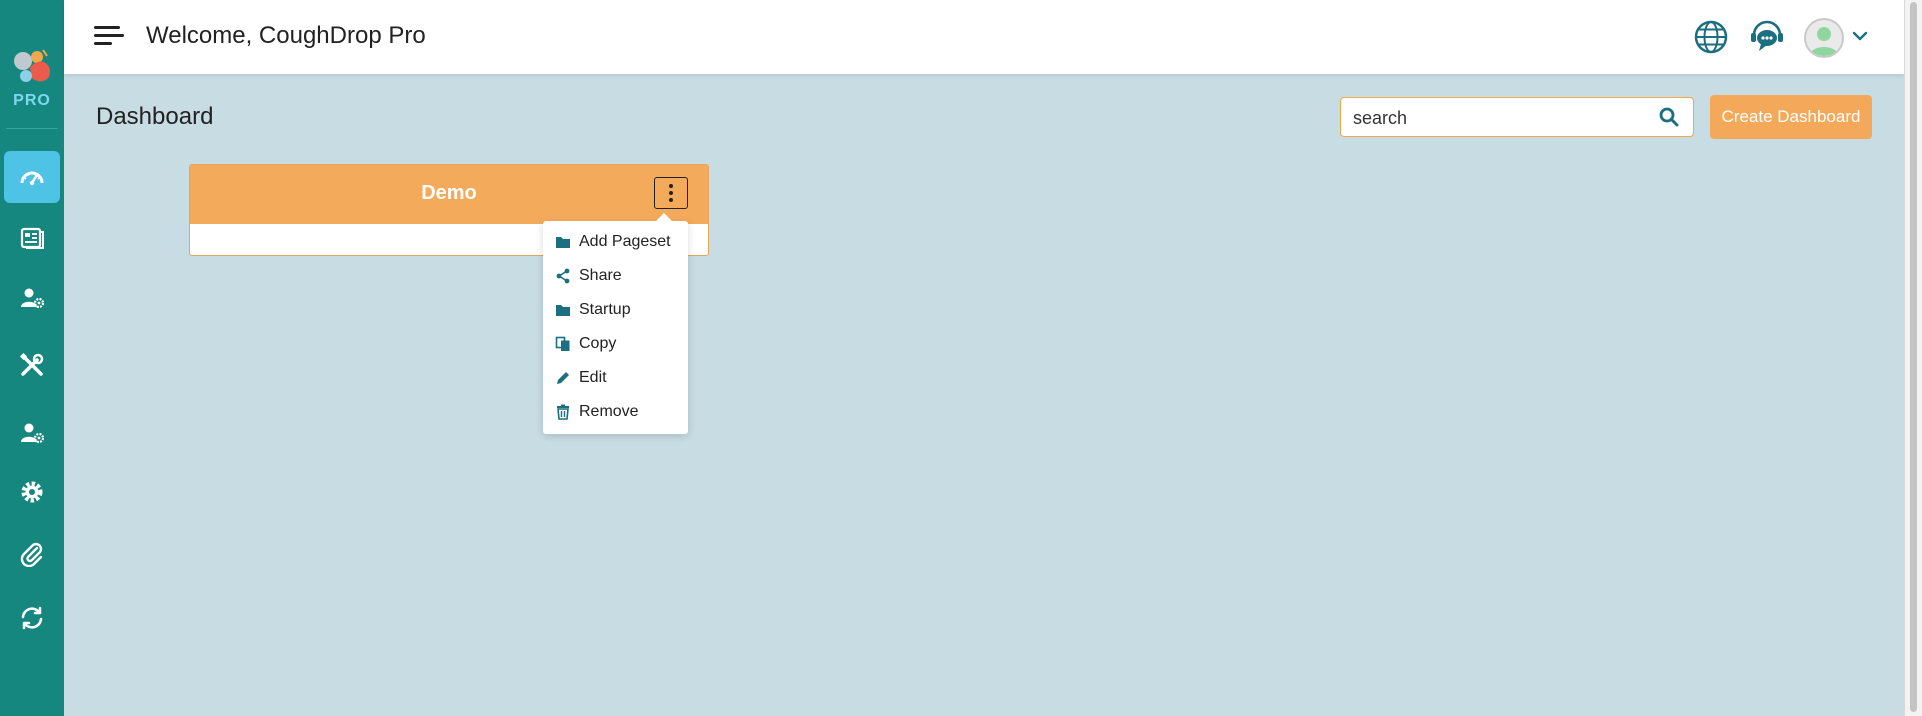  What do you see at coordinates (1824, 41) in the screenshot?
I see `user-avatar-icon` at bounding box center [1824, 41].